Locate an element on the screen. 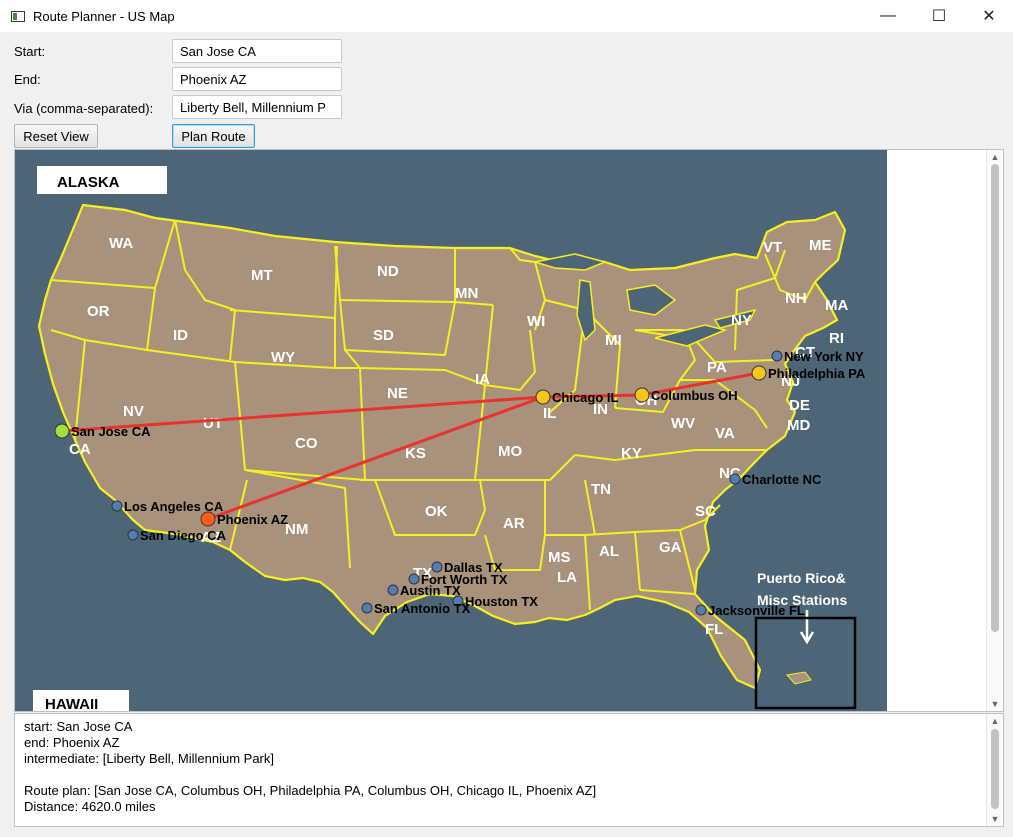  state-label-mo: MO is located at coordinates (510, 451).